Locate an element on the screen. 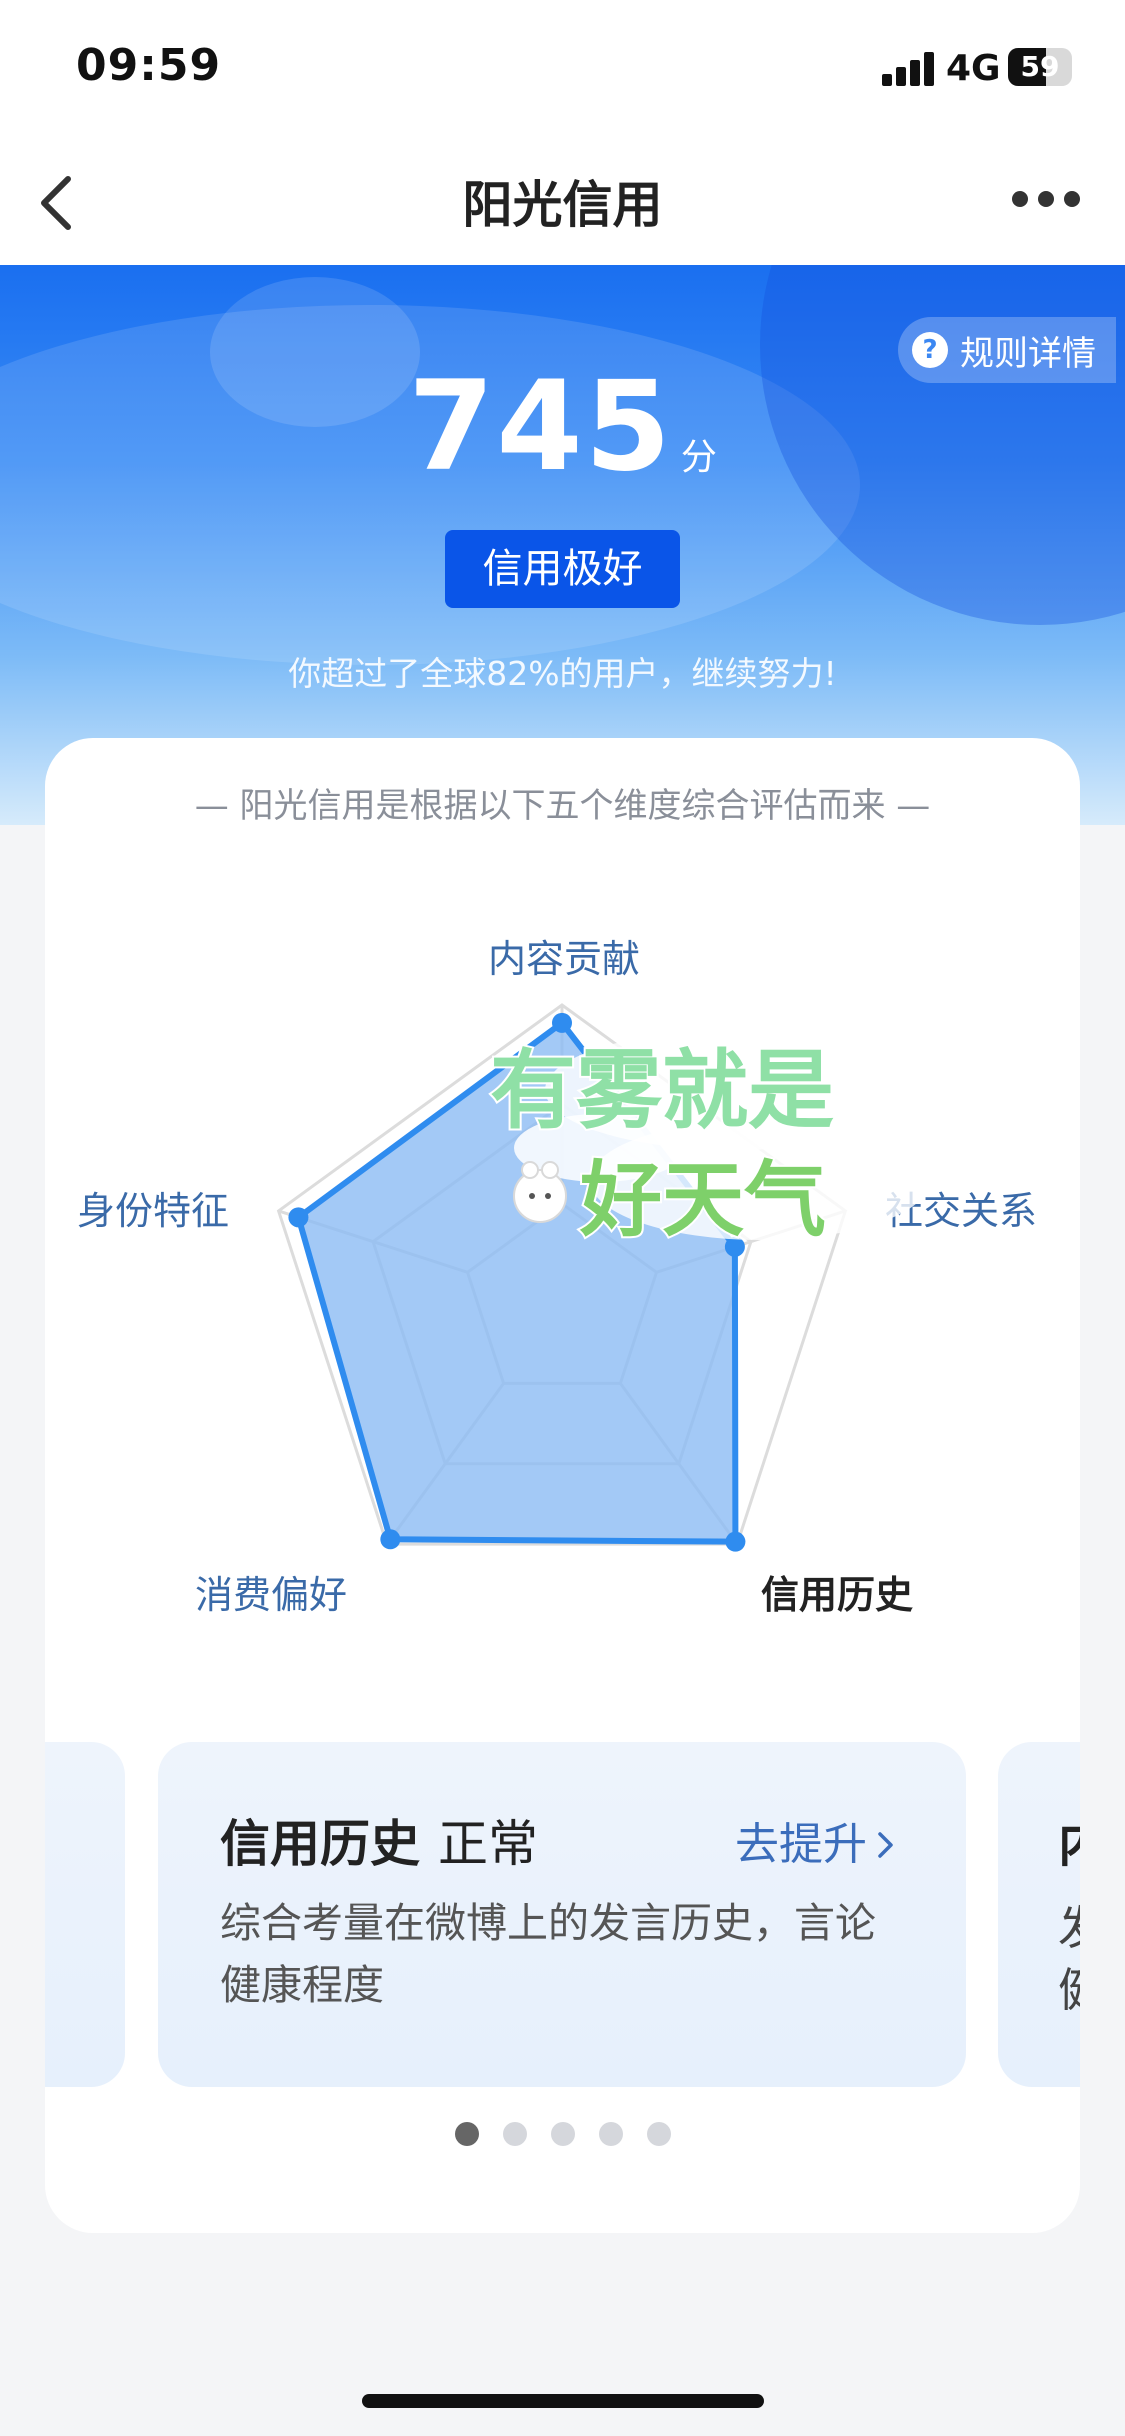  home-indicator is located at coordinates (563, 2401).